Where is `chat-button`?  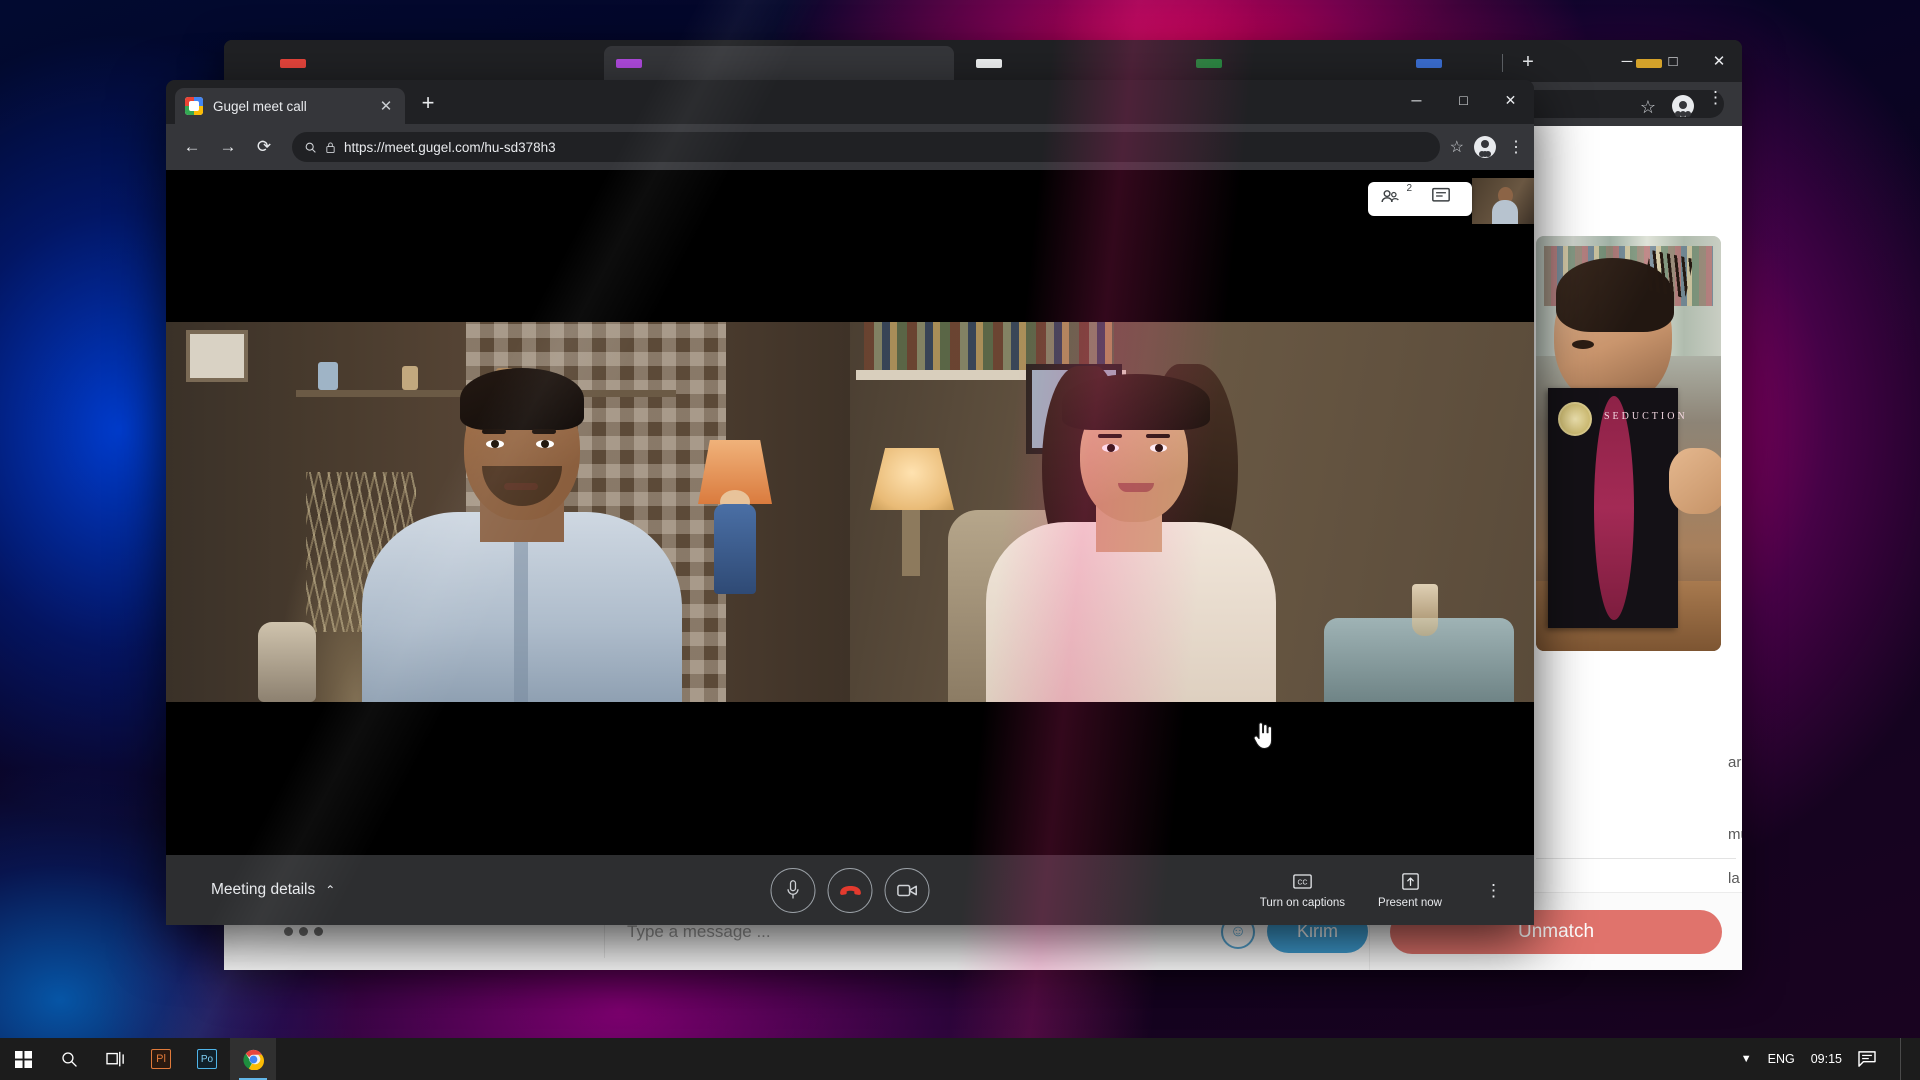 chat-button is located at coordinates (1446, 199).